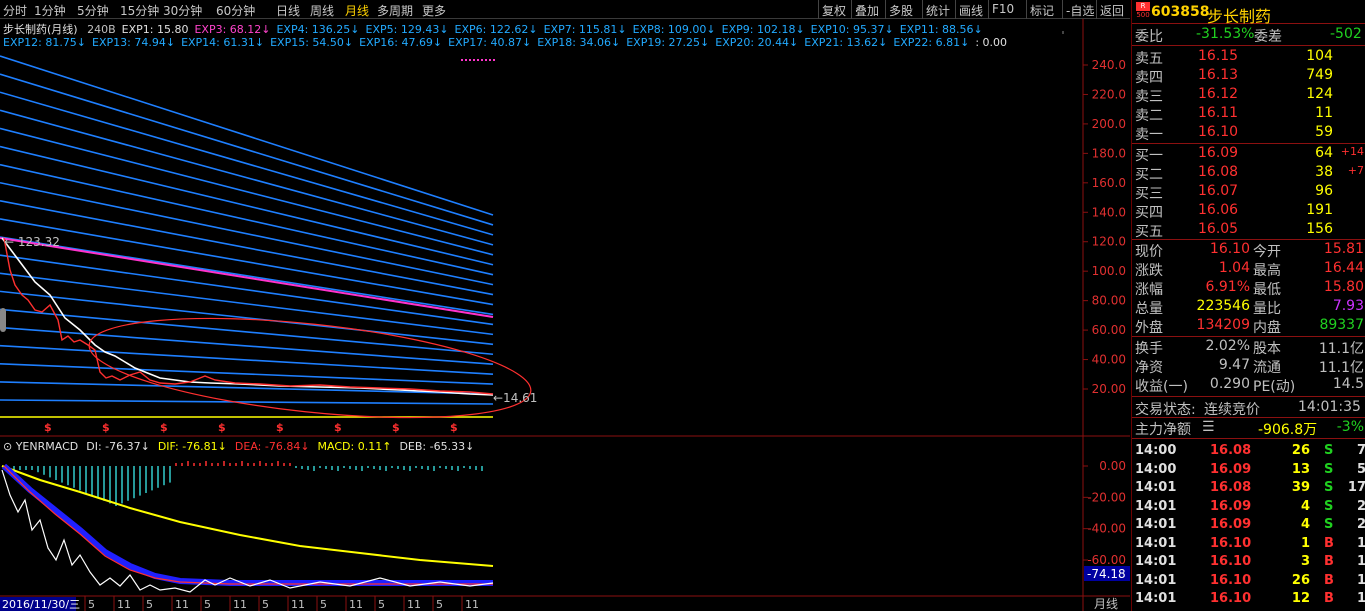 The height and width of the screenshot is (611, 1365). I want to click on ask-volume: 749, so click(1319, 75).